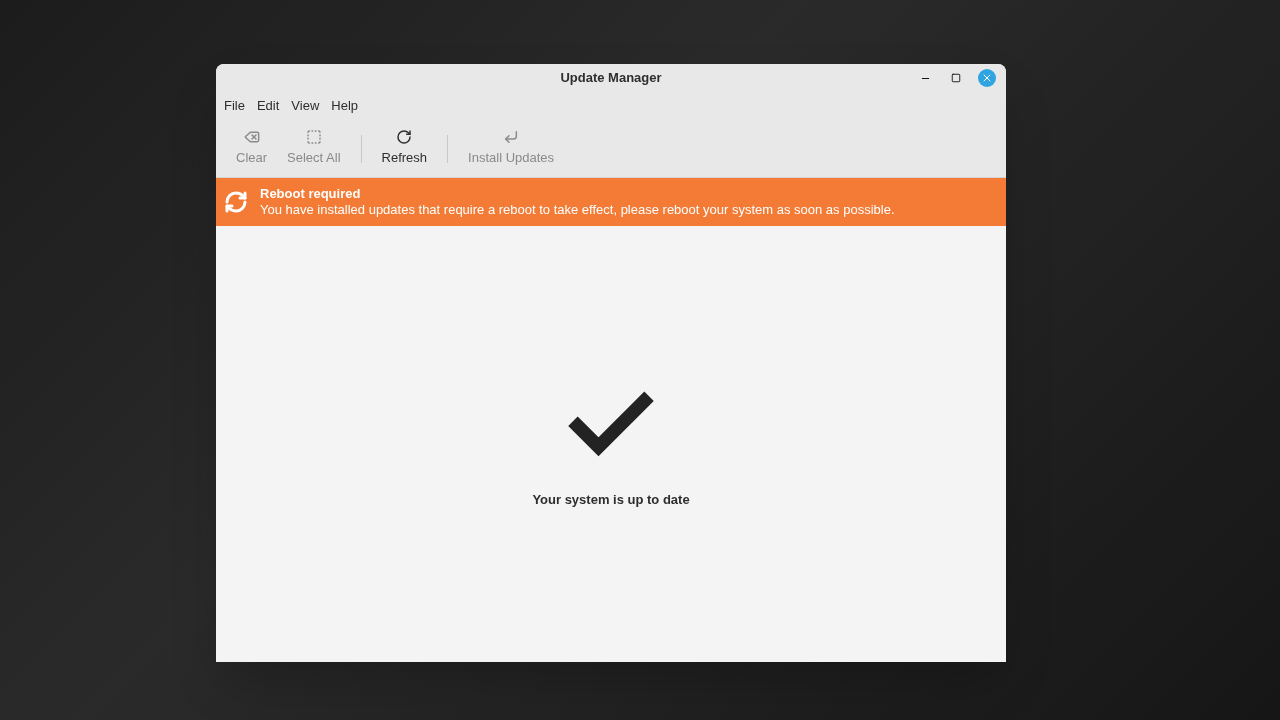 Image resolution: width=1280 pixels, height=720 pixels. Describe the element at coordinates (511, 137) in the screenshot. I see `return-arrow-icon` at that location.